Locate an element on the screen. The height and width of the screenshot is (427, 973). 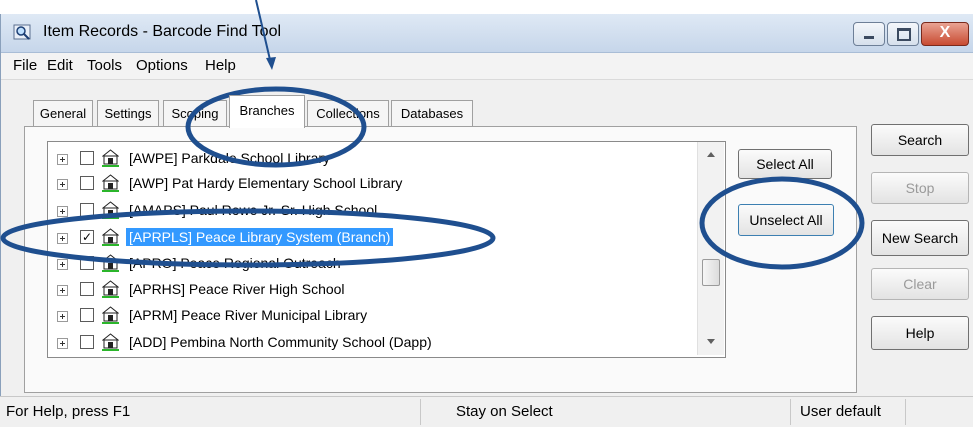
tab-settings: Settings is located at coordinates (128, 113).